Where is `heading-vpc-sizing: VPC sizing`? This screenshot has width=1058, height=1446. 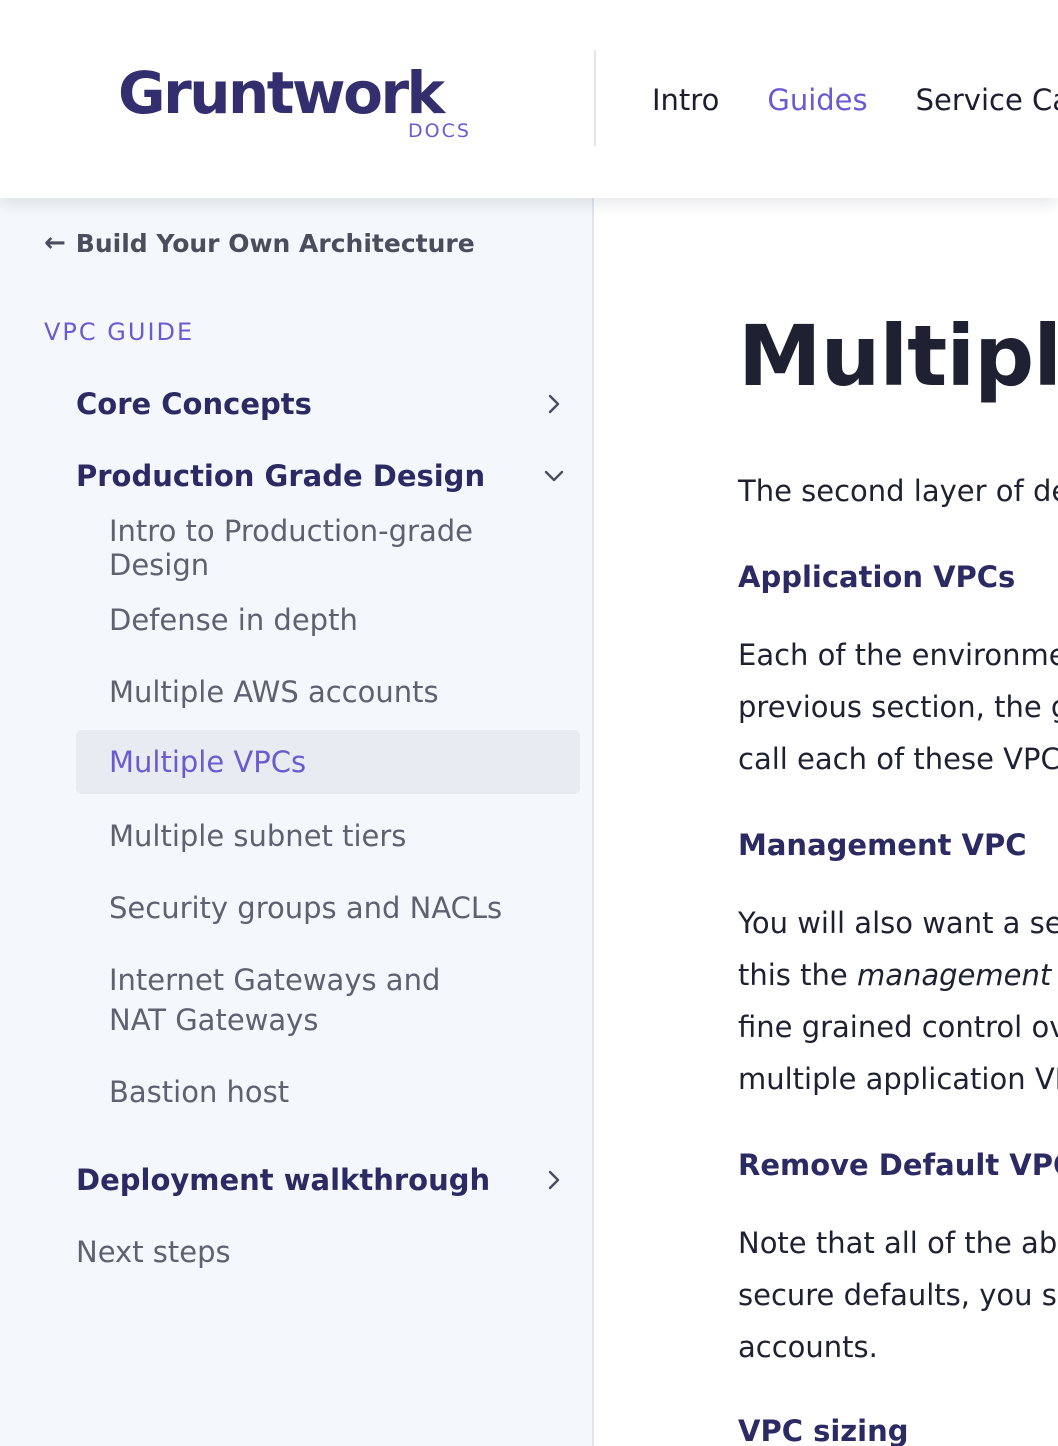 heading-vpc-sizing: VPC sizing is located at coordinates (823, 1430).